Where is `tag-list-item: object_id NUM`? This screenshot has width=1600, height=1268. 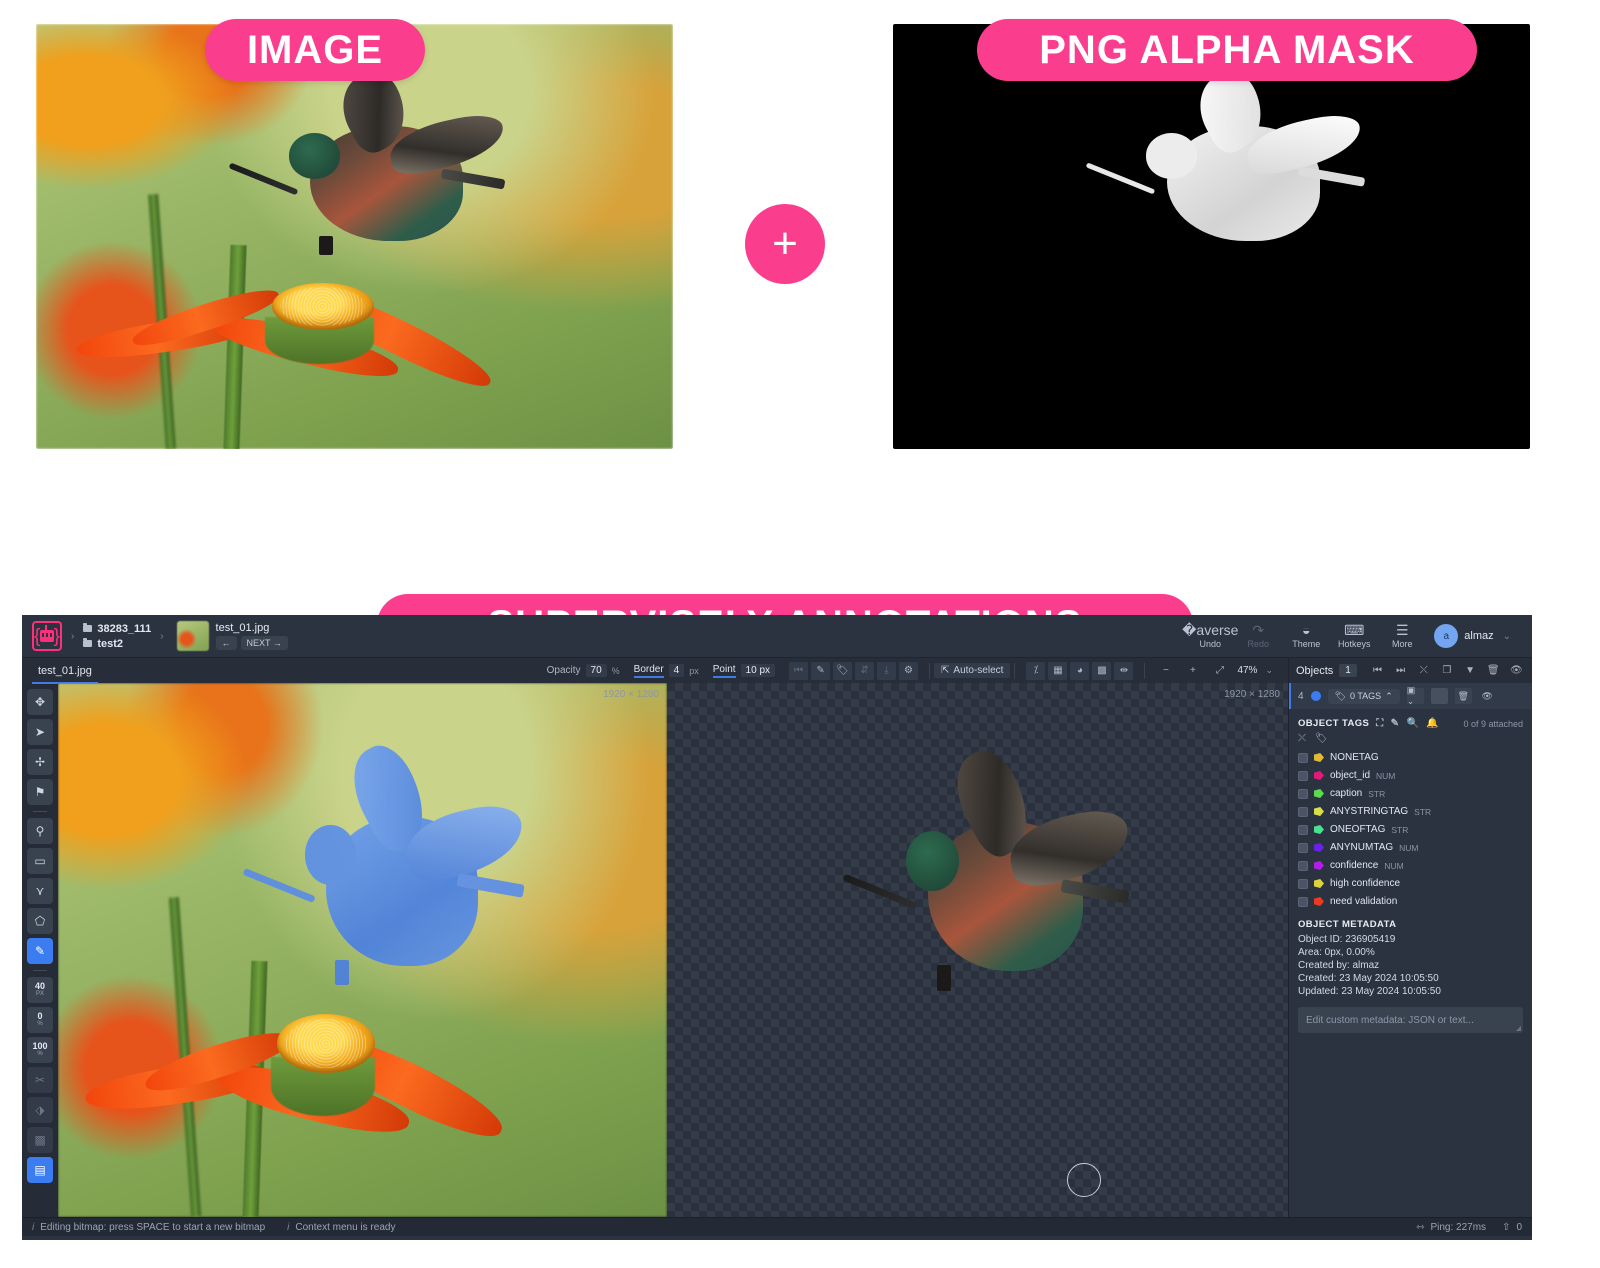
tag-list-item: object_id NUM is located at coordinates (1410, 775).